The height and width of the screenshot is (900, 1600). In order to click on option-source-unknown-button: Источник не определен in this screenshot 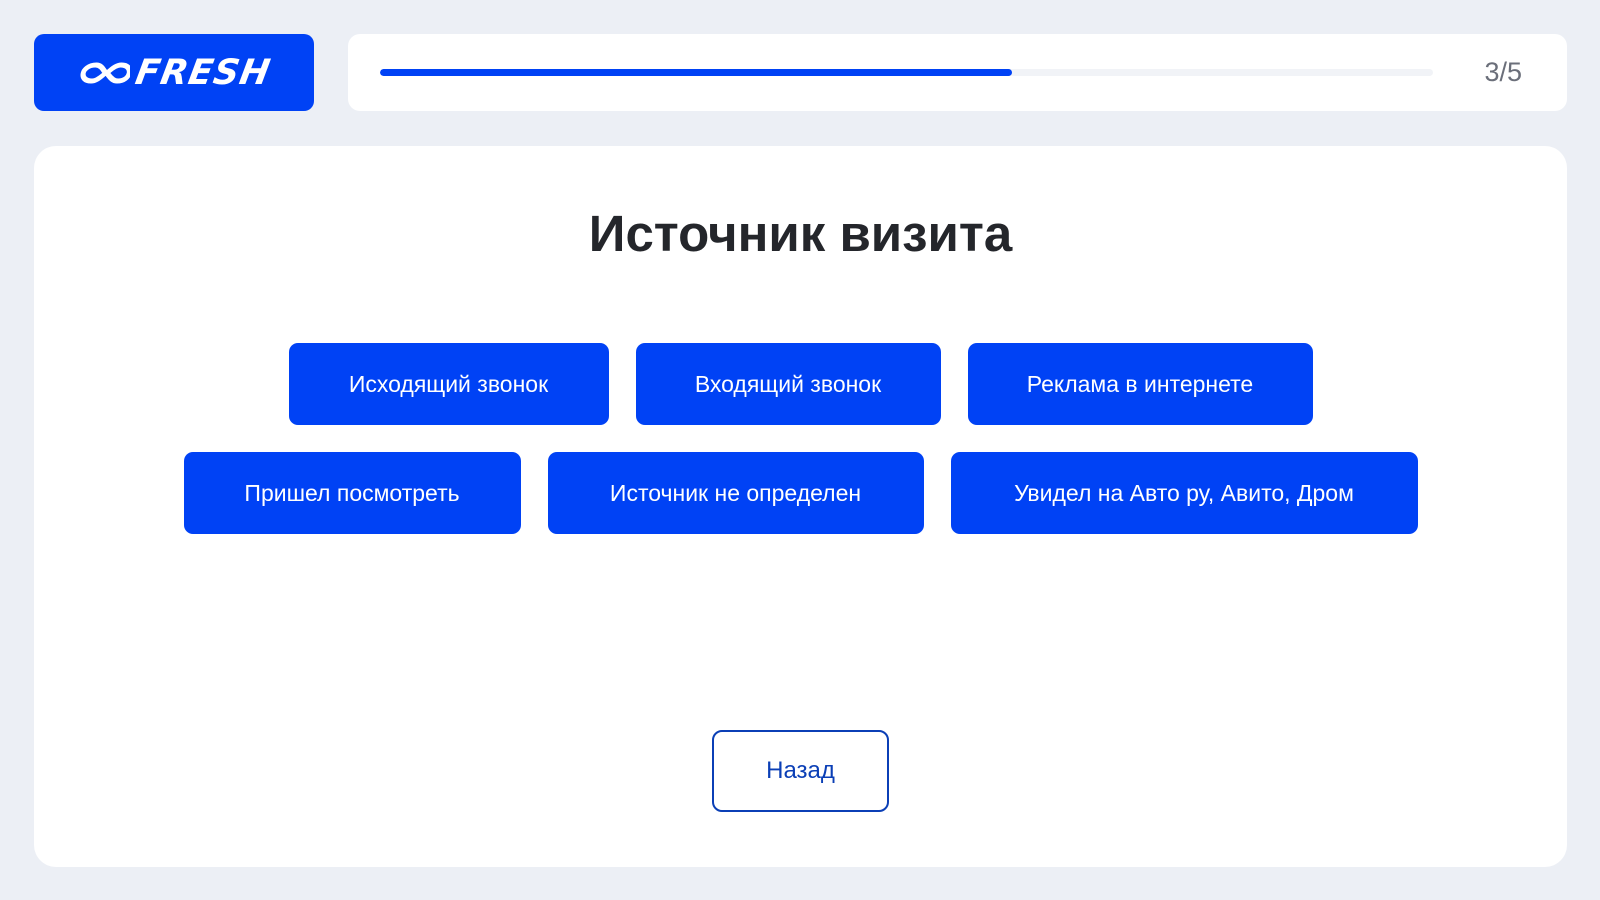, I will do `click(735, 493)`.